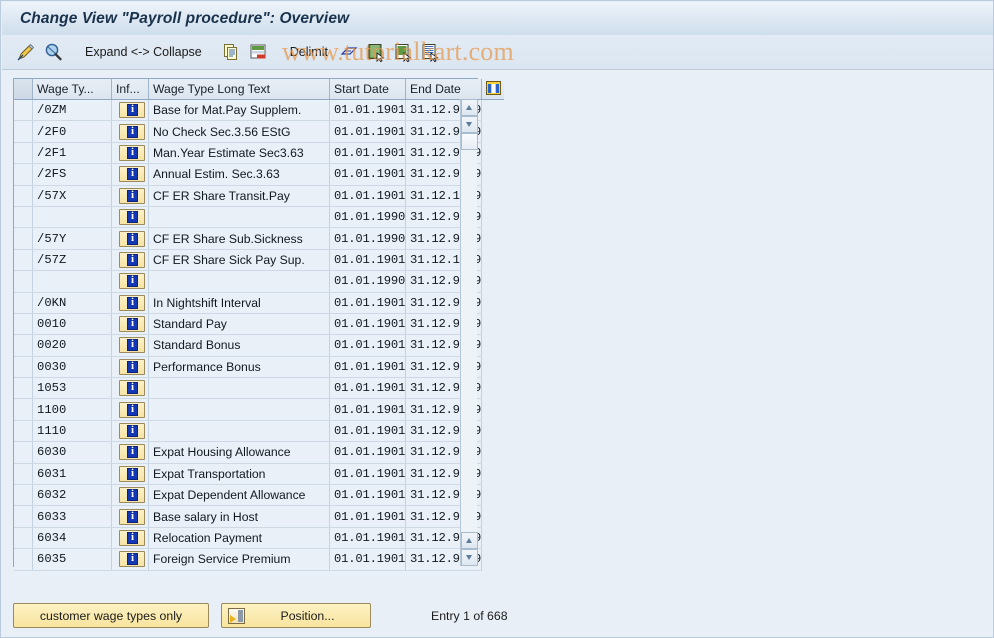 The height and width of the screenshot is (638, 994). What do you see at coordinates (469, 332) in the screenshot?
I see `table-vertical-scrollbar` at bounding box center [469, 332].